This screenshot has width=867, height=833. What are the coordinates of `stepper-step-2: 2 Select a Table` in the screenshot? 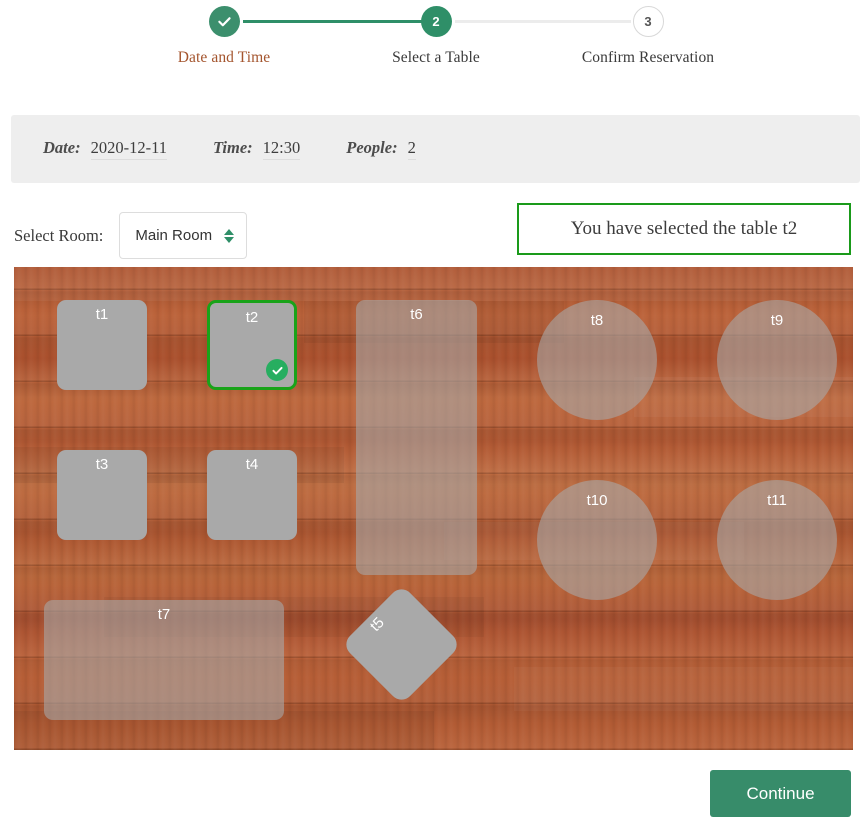 It's located at (436, 36).